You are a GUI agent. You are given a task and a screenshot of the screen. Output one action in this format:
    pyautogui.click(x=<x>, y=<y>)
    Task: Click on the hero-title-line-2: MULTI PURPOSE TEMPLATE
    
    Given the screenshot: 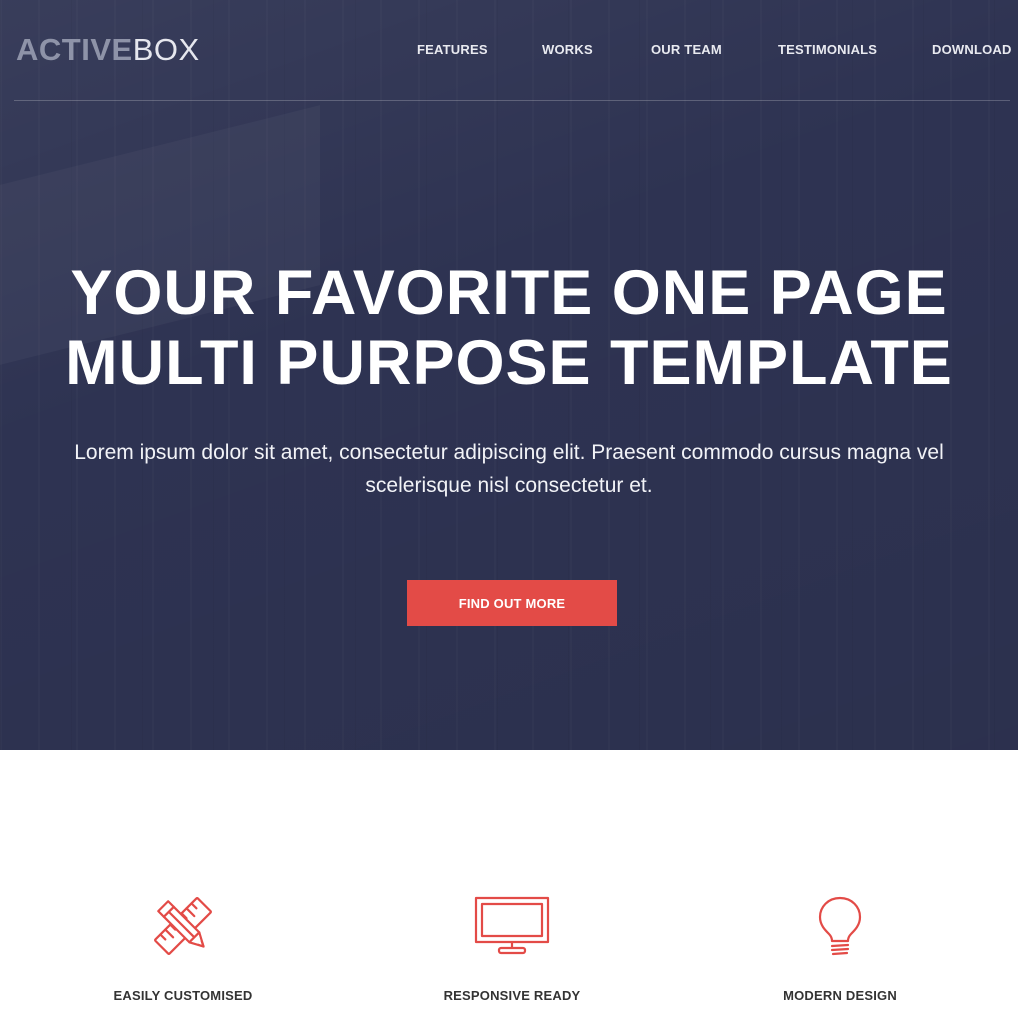 What is the action you would take?
    pyautogui.click(x=509, y=363)
    